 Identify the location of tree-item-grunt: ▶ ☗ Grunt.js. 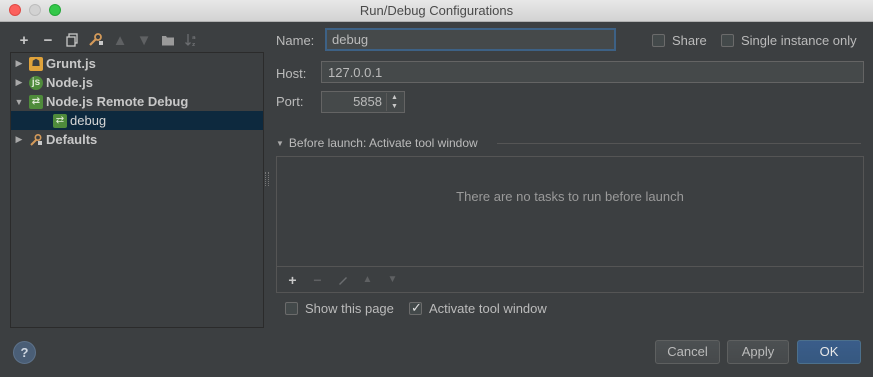
(137, 63).